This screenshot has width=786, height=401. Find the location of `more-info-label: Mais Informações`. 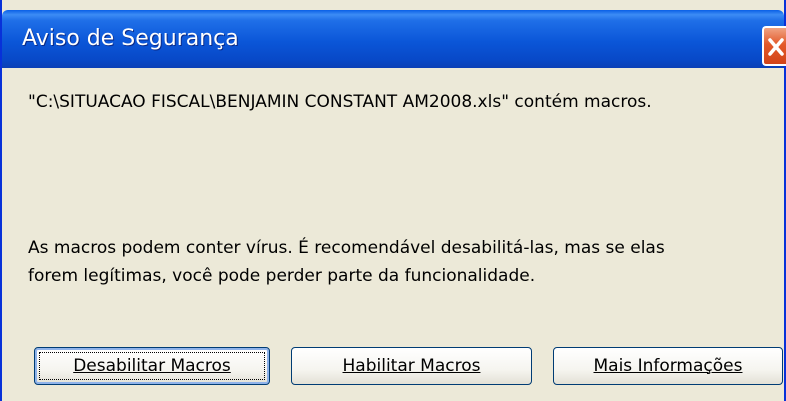

more-info-label: Mais Informações is located at coordinates (668, 366).